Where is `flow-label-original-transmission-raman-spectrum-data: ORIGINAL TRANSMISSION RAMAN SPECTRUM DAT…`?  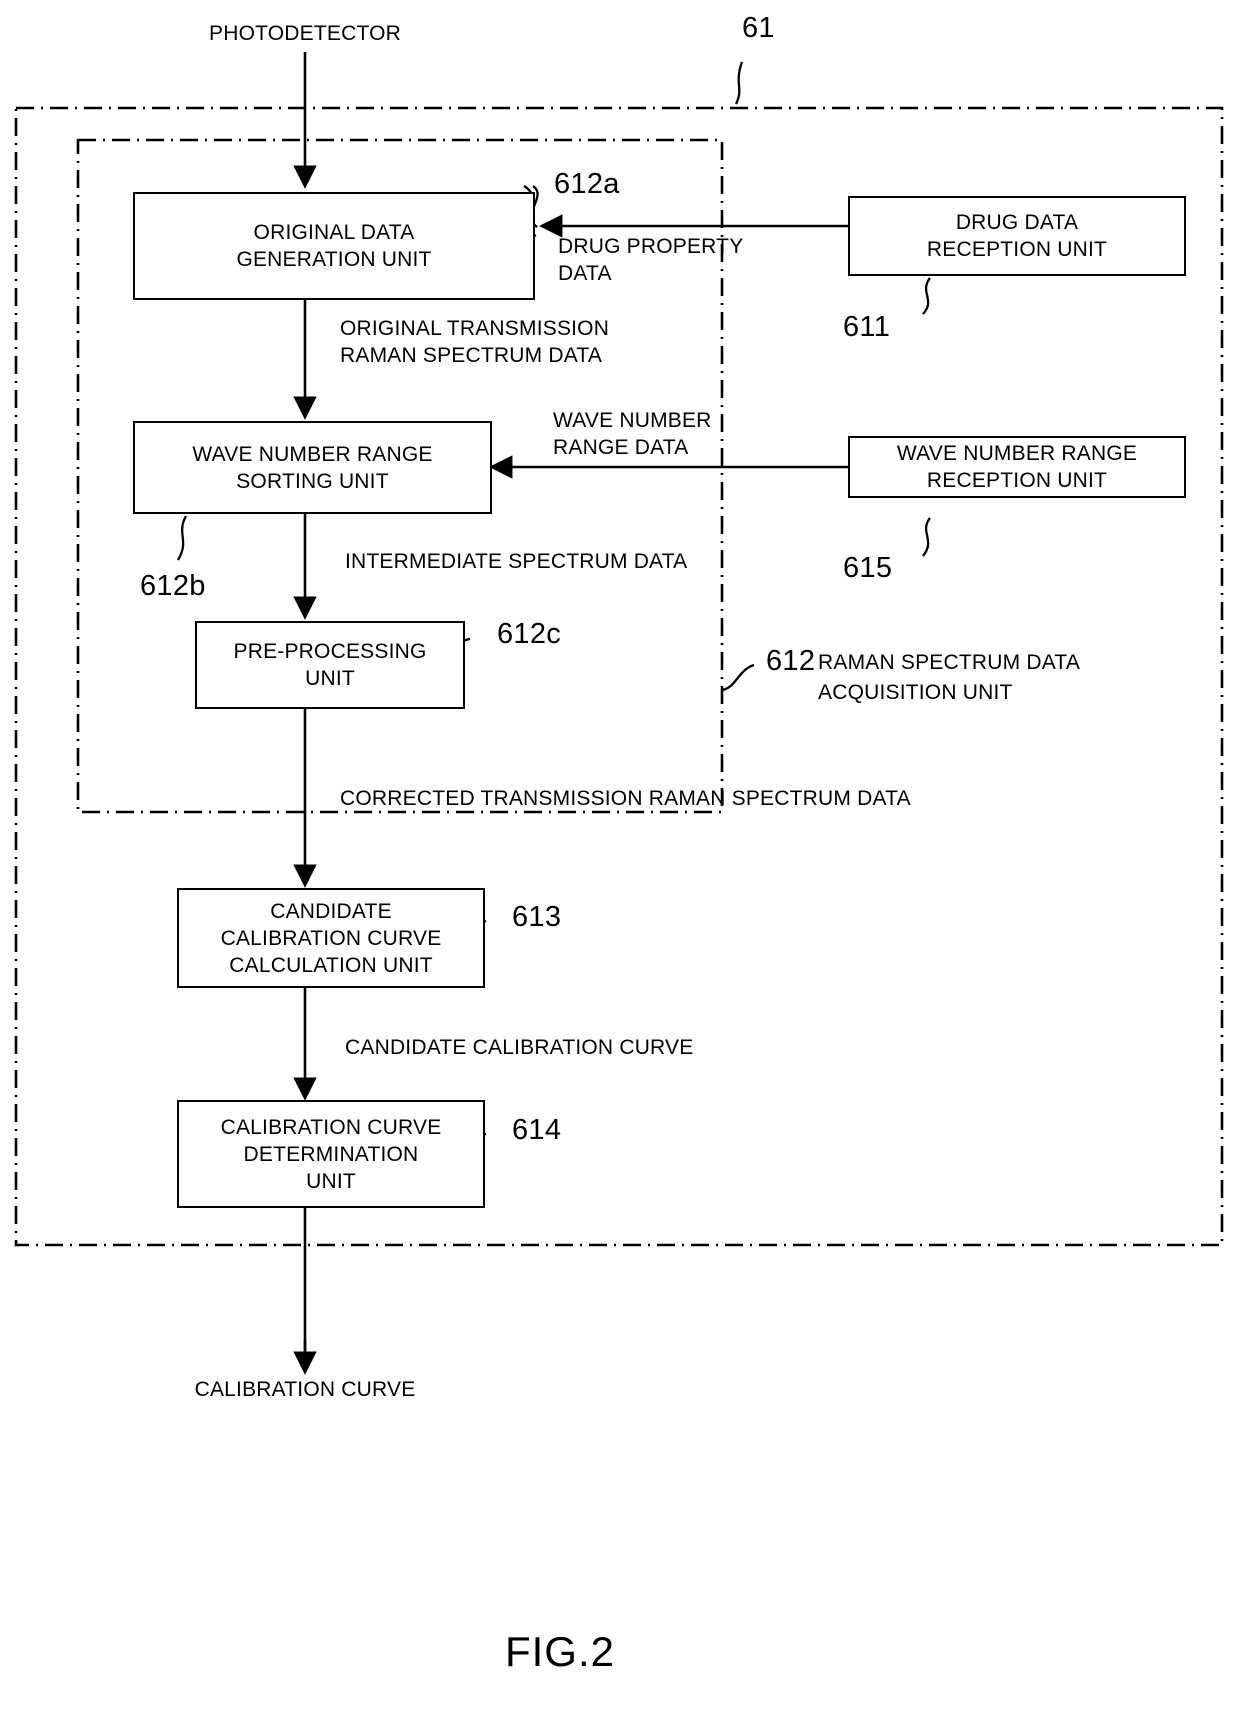
flow-label-original-transmission-raman-spectrum-data: ORIGINAL TRANSMISSION RAMAN SPECTRUM DAT… is located at coordinates (475, 342).